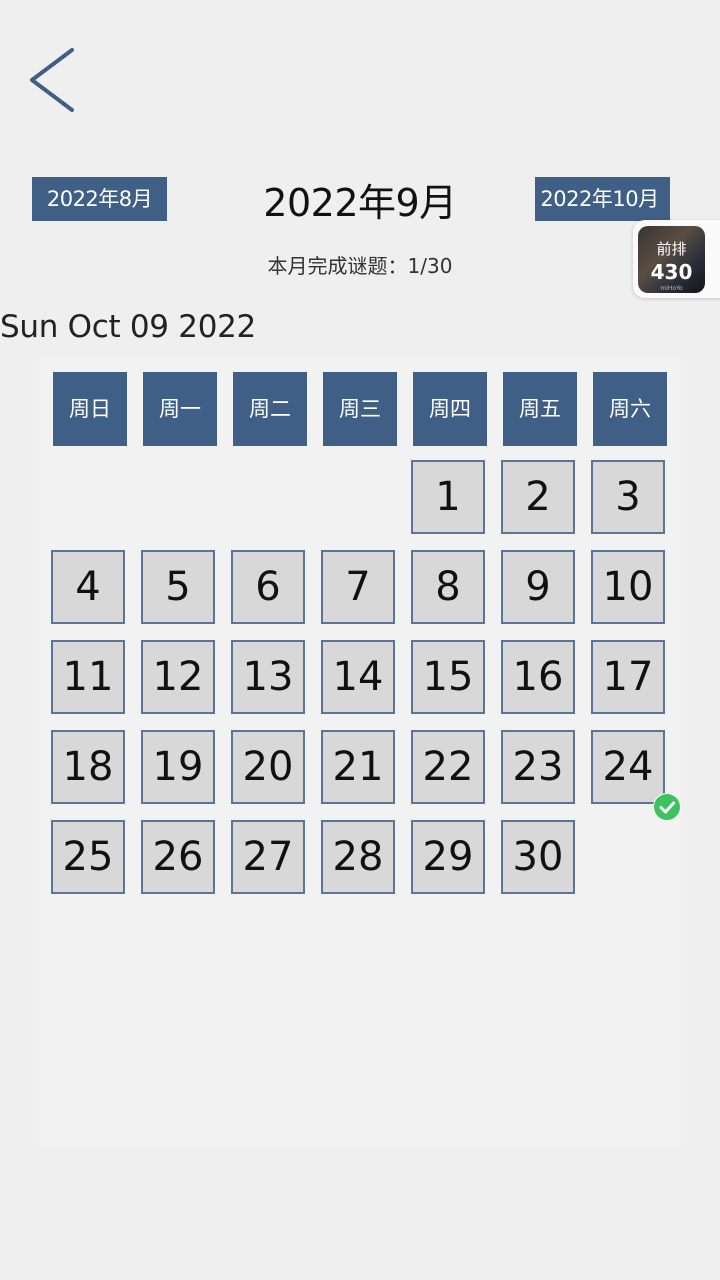  I want to click on day-cell: 18, so click(88, 767).